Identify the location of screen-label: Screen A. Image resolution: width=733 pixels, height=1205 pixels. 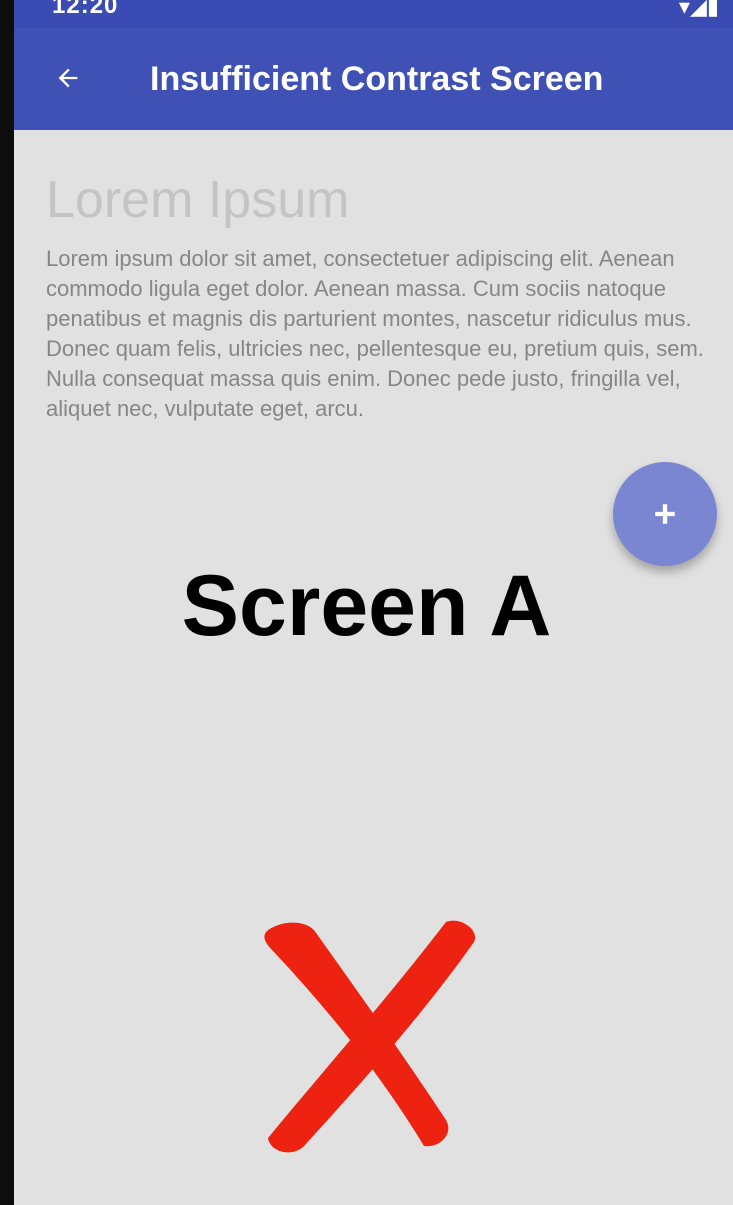
(366, 606).